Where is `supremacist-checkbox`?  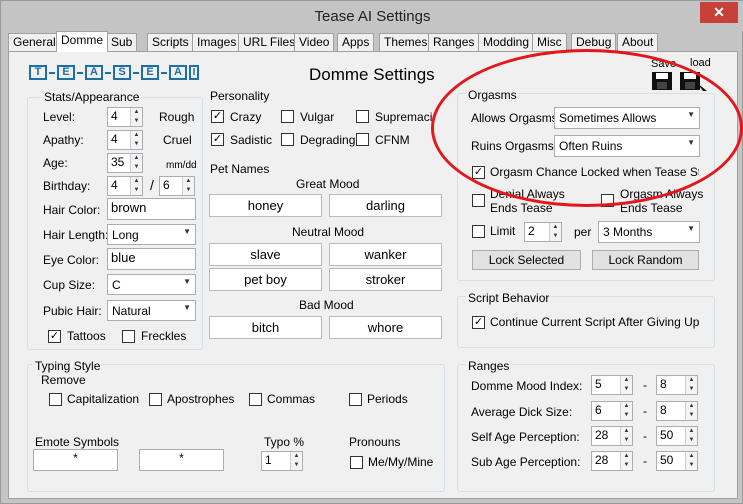
supremacist-checkbox is located at coordinates (362, 116).